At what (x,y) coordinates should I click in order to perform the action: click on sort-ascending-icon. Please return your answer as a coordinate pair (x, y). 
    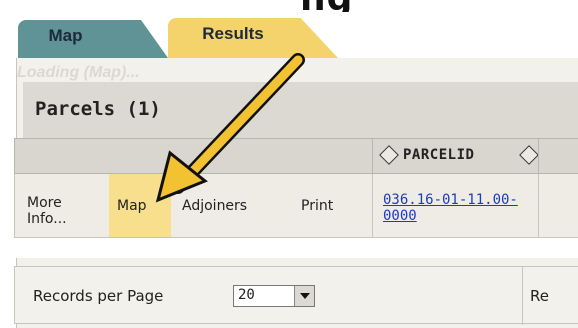
    Looking at the image, I should click on (389, 155).